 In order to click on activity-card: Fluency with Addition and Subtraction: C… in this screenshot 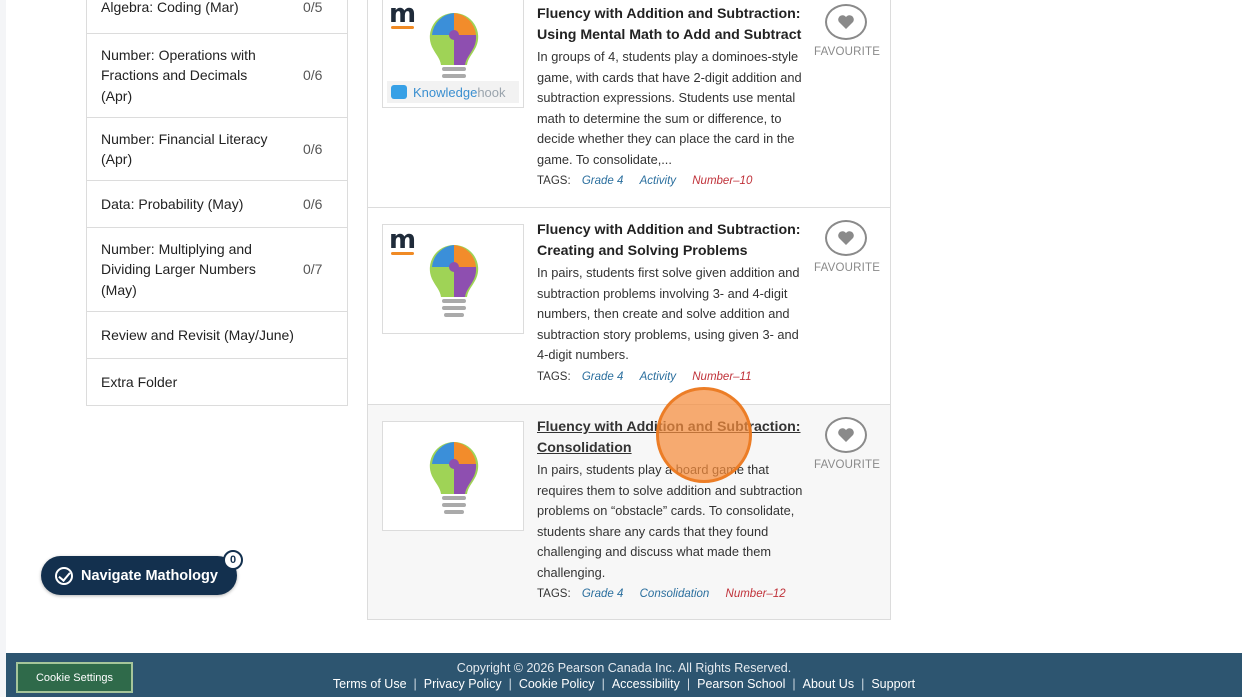, I will do `click(629, 511)`.